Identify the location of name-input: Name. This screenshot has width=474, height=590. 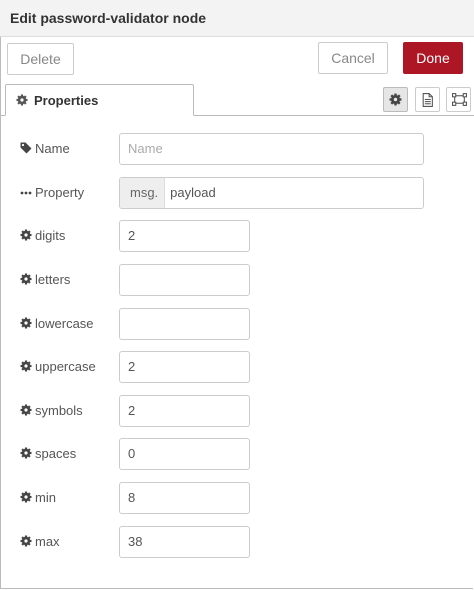
(271, 149).